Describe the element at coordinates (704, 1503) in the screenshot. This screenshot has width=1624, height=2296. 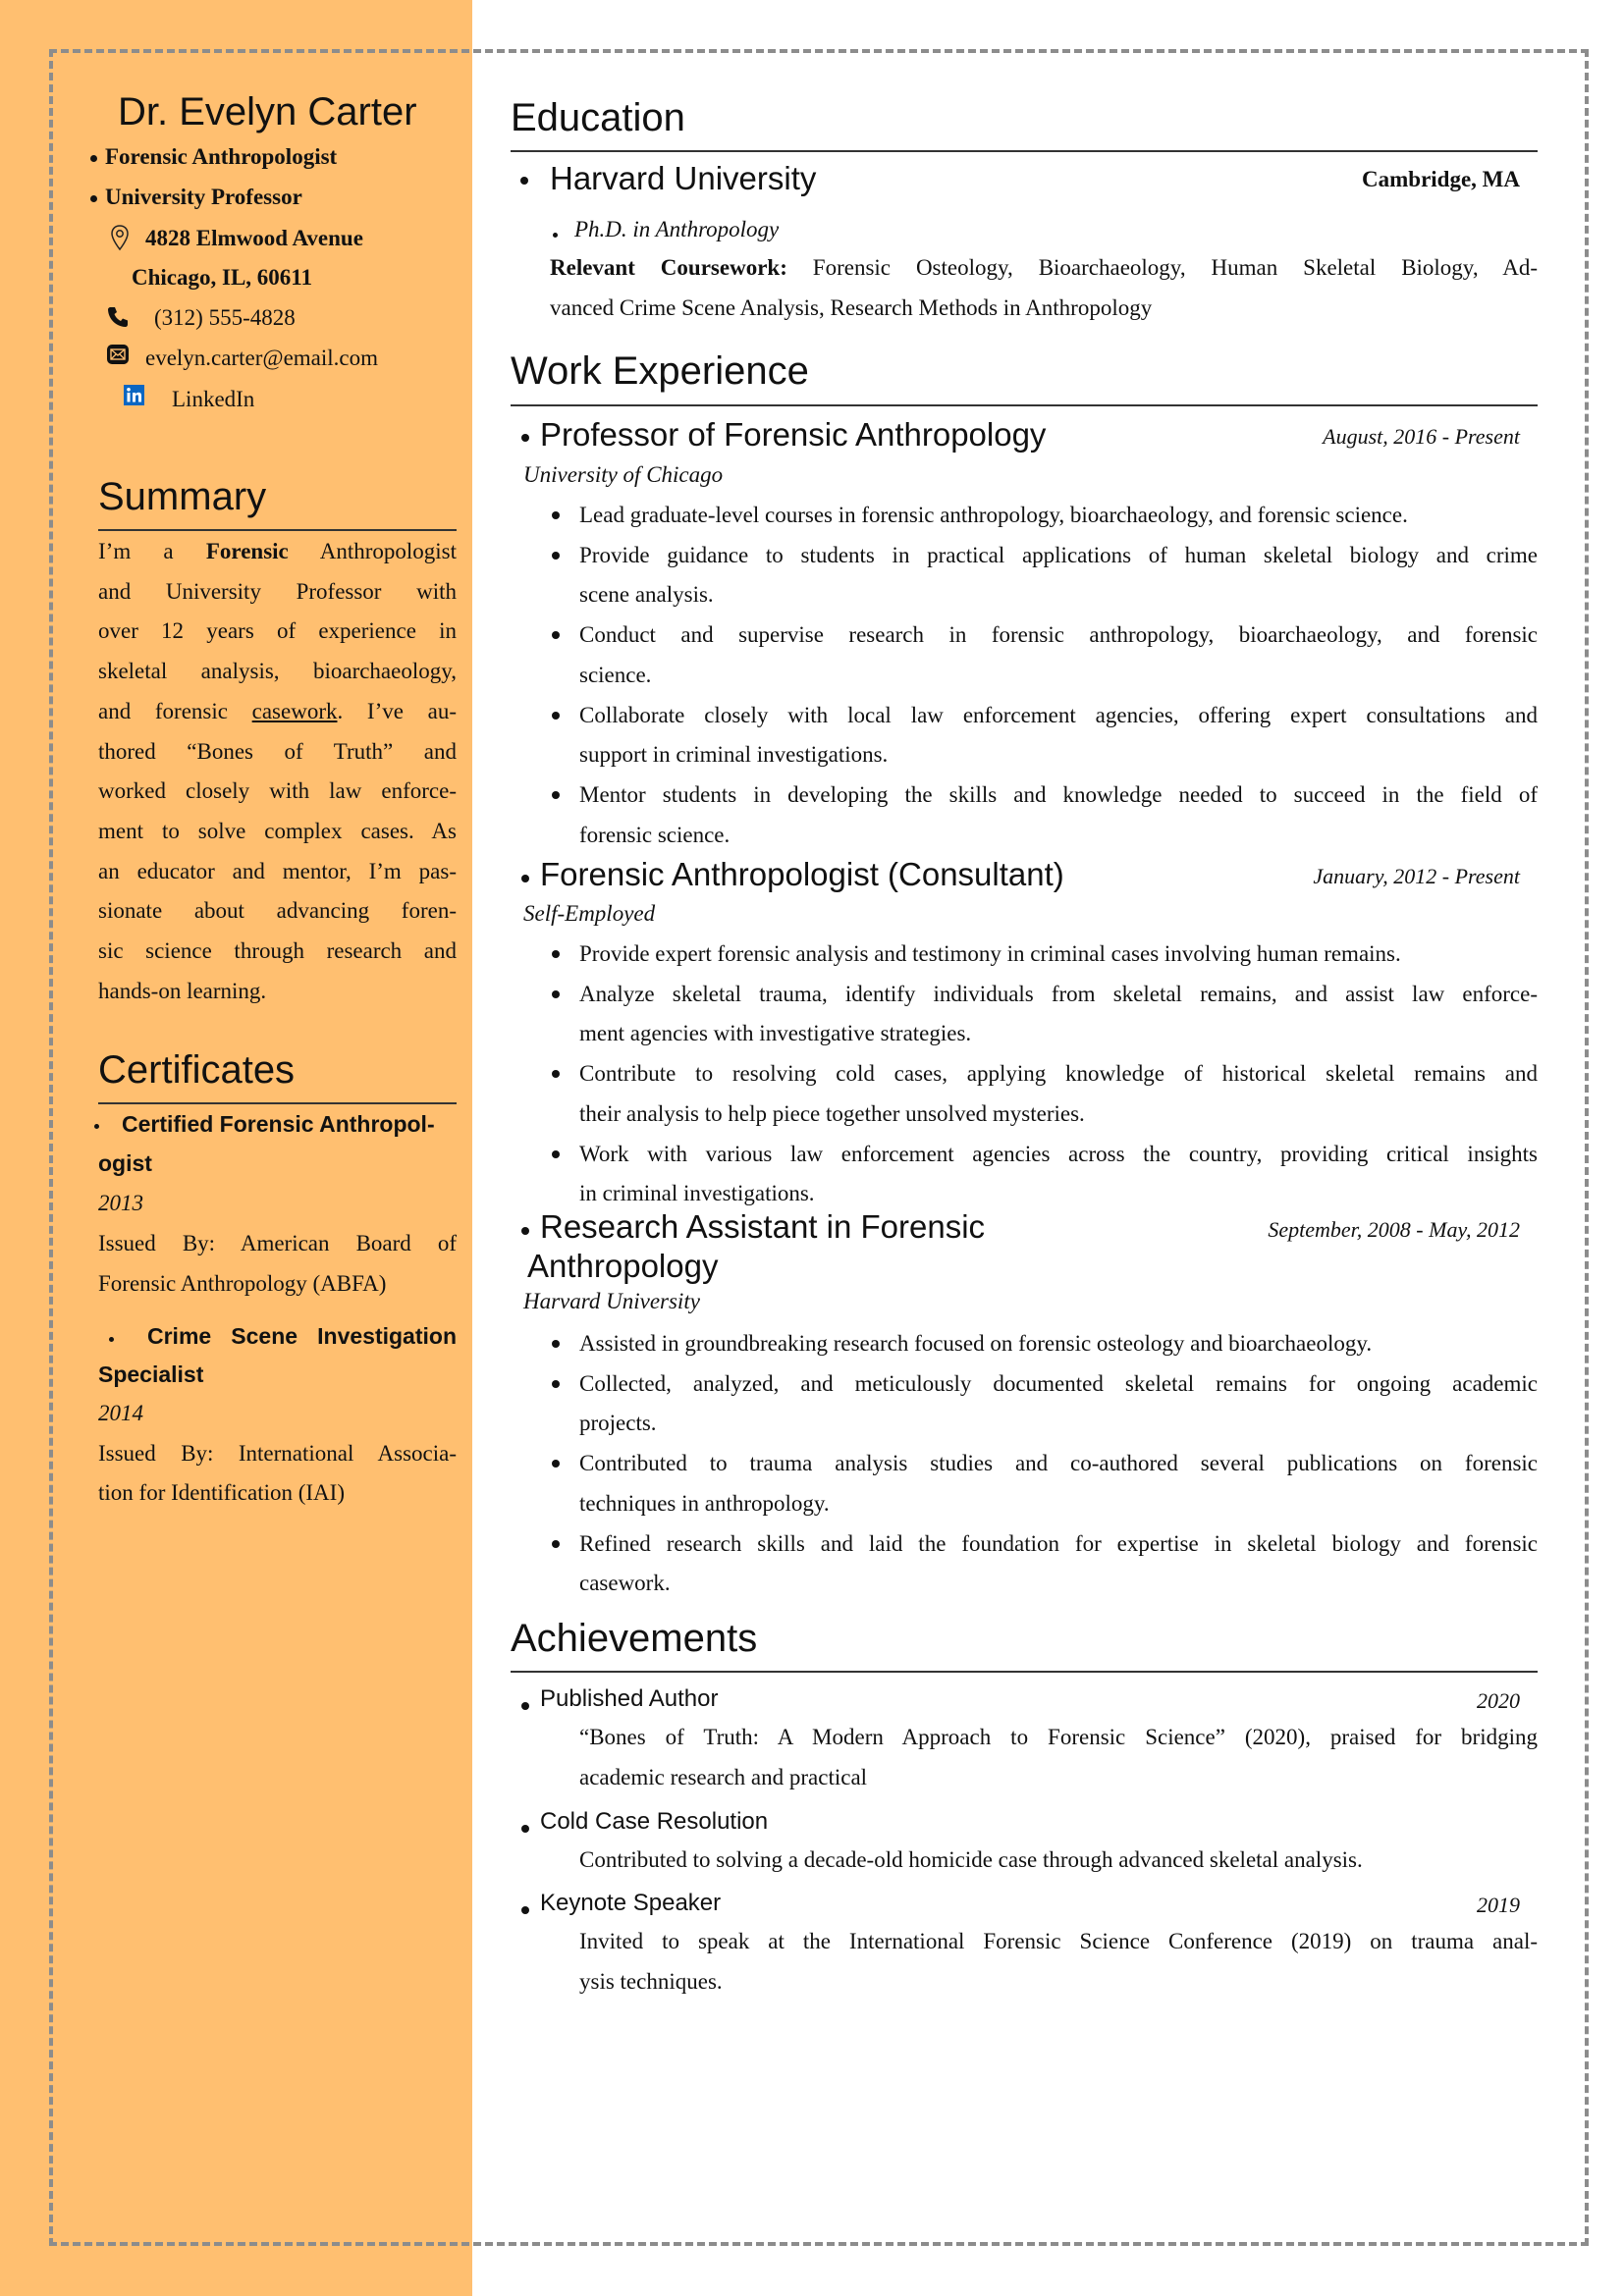
I see `job-bullet-line: techniques in anthropology.` at that location.